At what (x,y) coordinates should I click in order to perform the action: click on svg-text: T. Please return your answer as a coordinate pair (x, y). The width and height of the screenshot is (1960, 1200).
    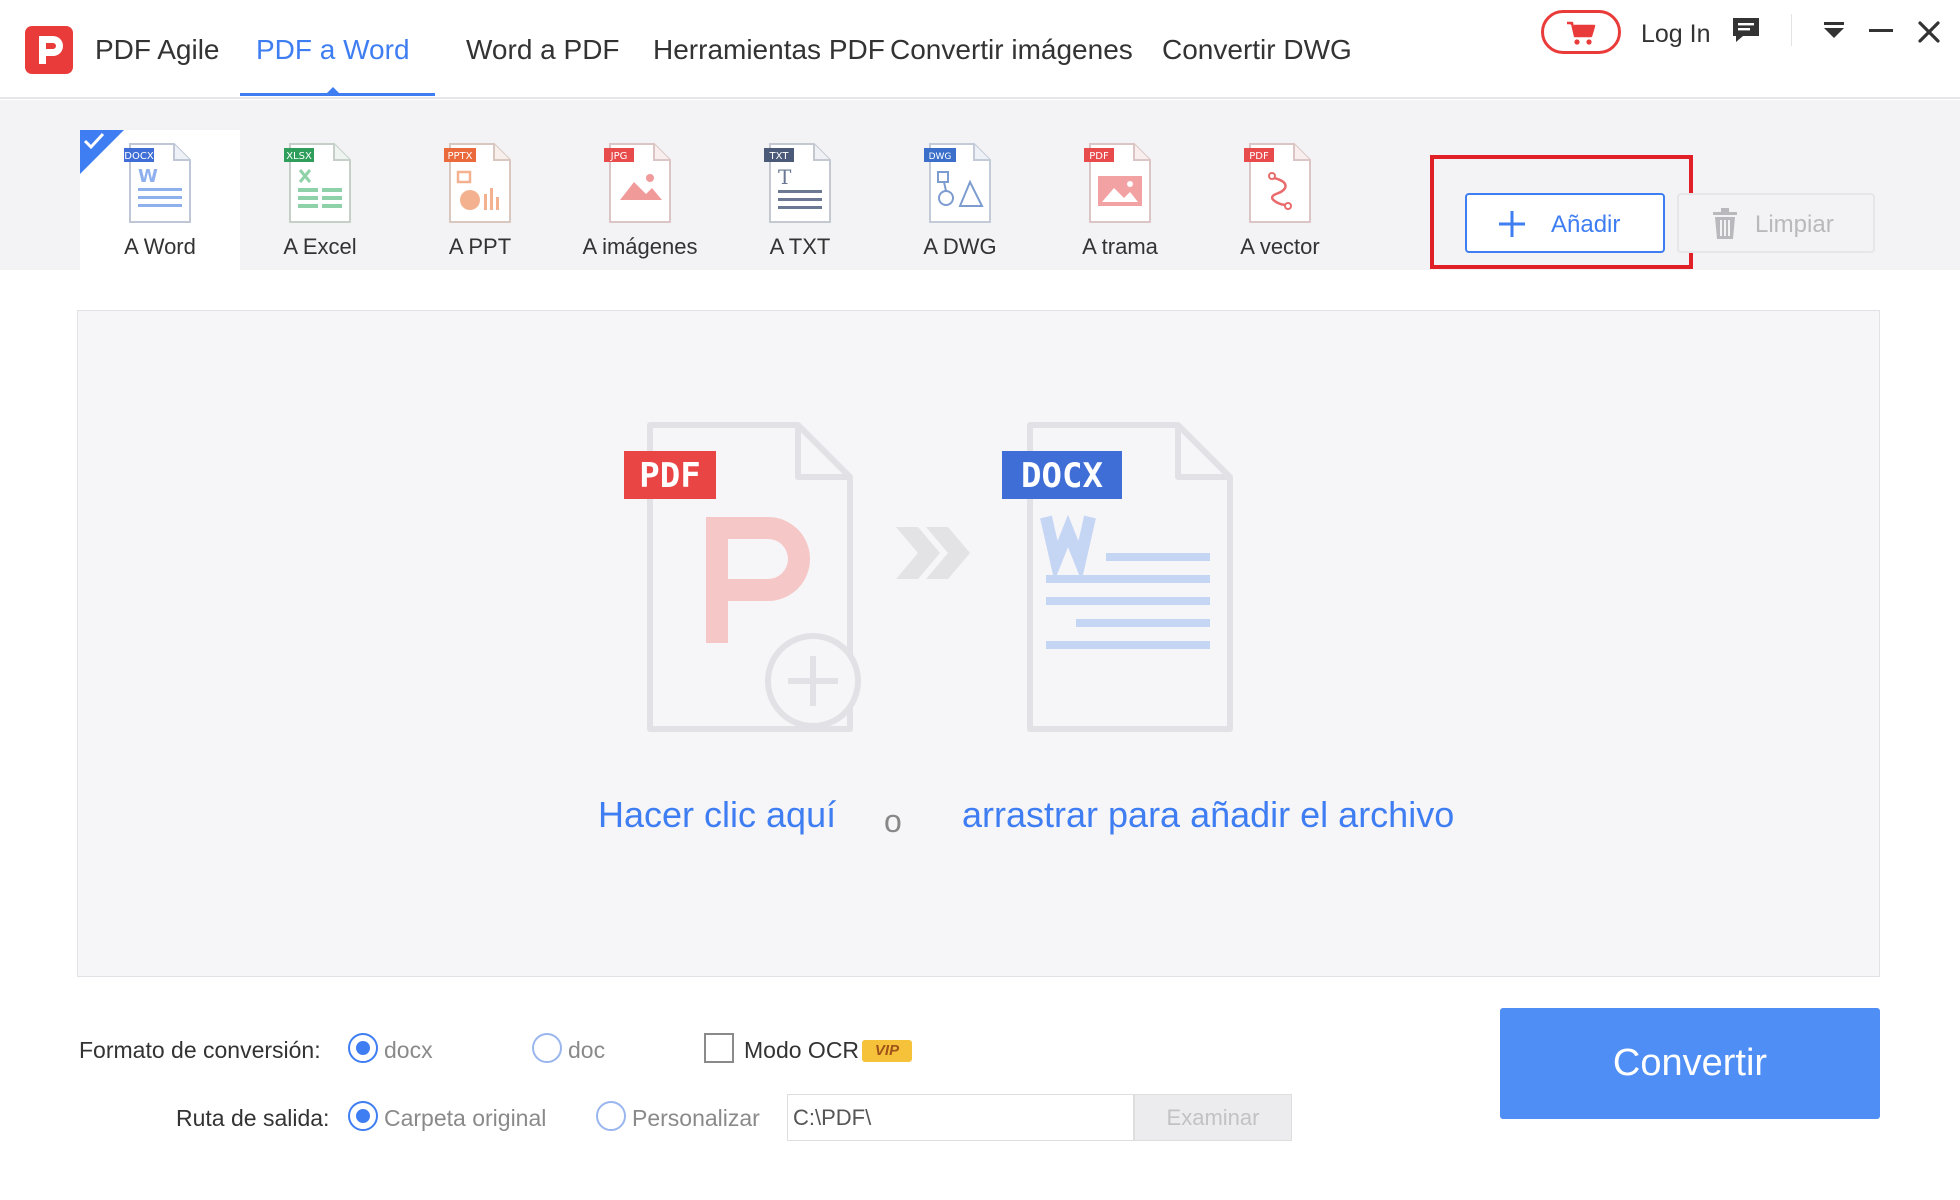
    Looking at the image, I should click on (785, 177).